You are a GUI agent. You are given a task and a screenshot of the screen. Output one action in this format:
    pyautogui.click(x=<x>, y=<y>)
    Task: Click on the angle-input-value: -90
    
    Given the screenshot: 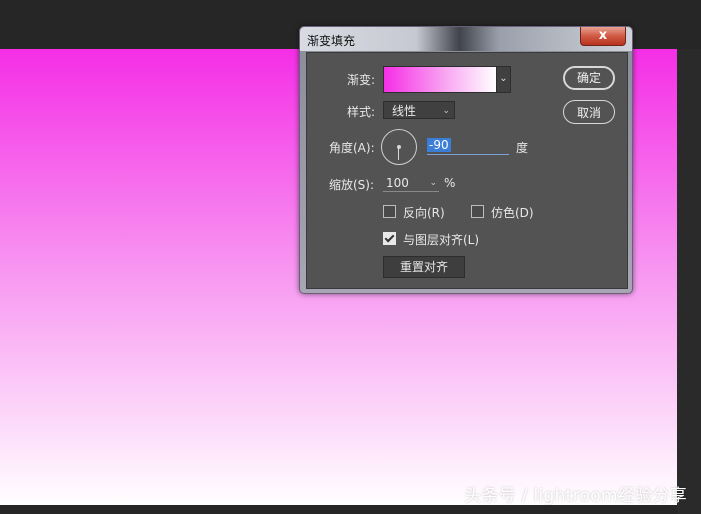 What is the action you would take?
    pyautogui.click(x=439, y=145)
    